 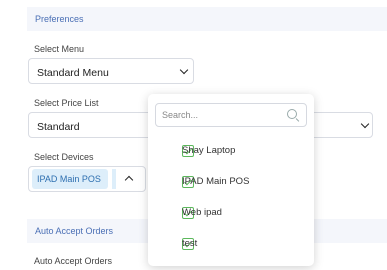 I want to click on device-chip: IPAD Main POS, so click(x=70, y=179).